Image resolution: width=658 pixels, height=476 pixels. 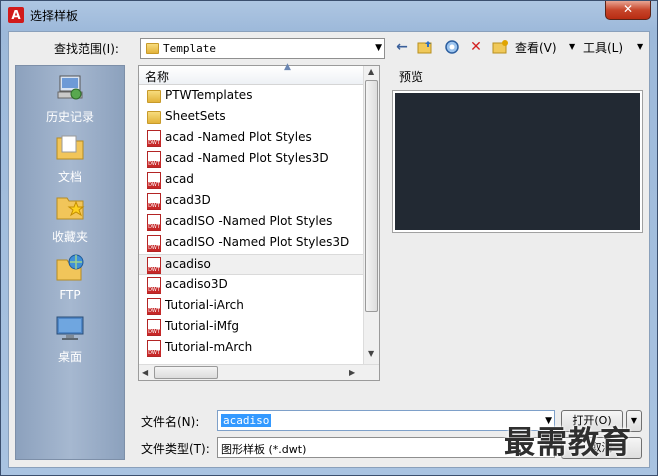 I want to click on place-ftp: FTP, so click(x=70, y=277).